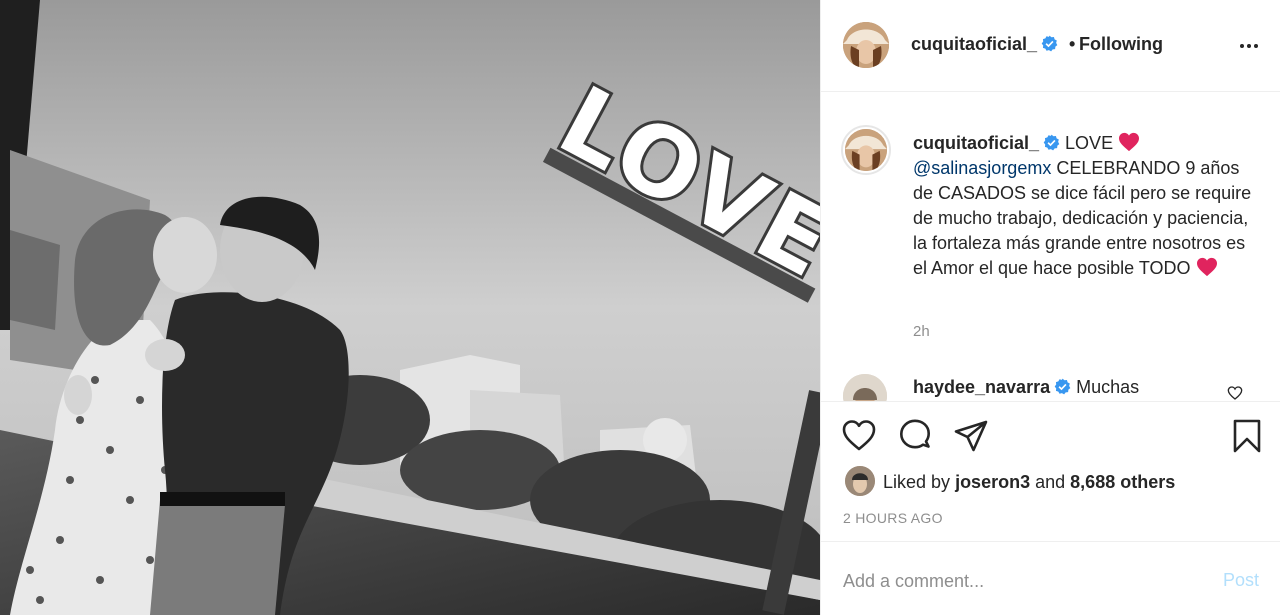 This screenshot has width=1280, height=615. I want to click on more-icon, so click(1249, 46).